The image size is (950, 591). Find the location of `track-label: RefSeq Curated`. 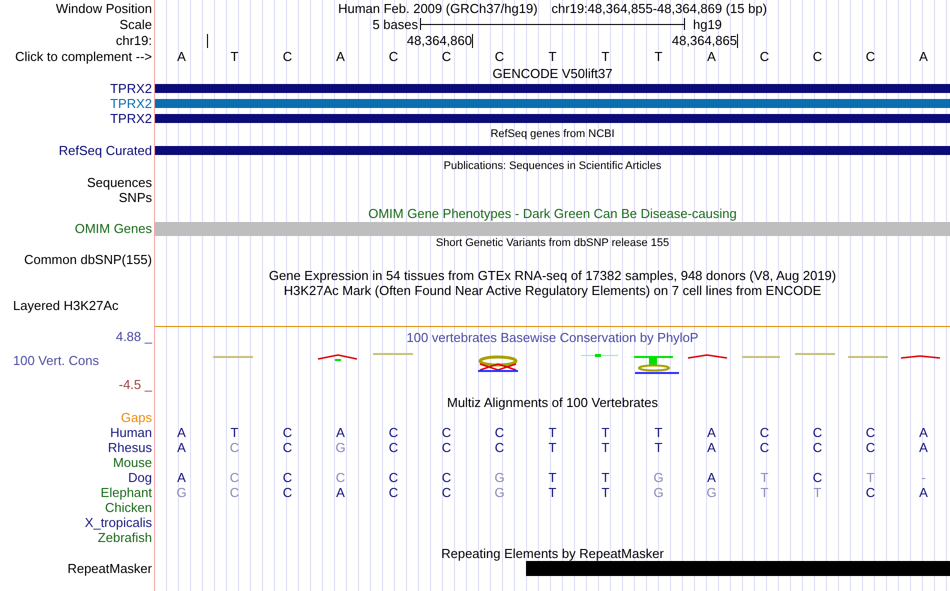

track-label: RefSeq Curated is located at coordinates (105, 150).